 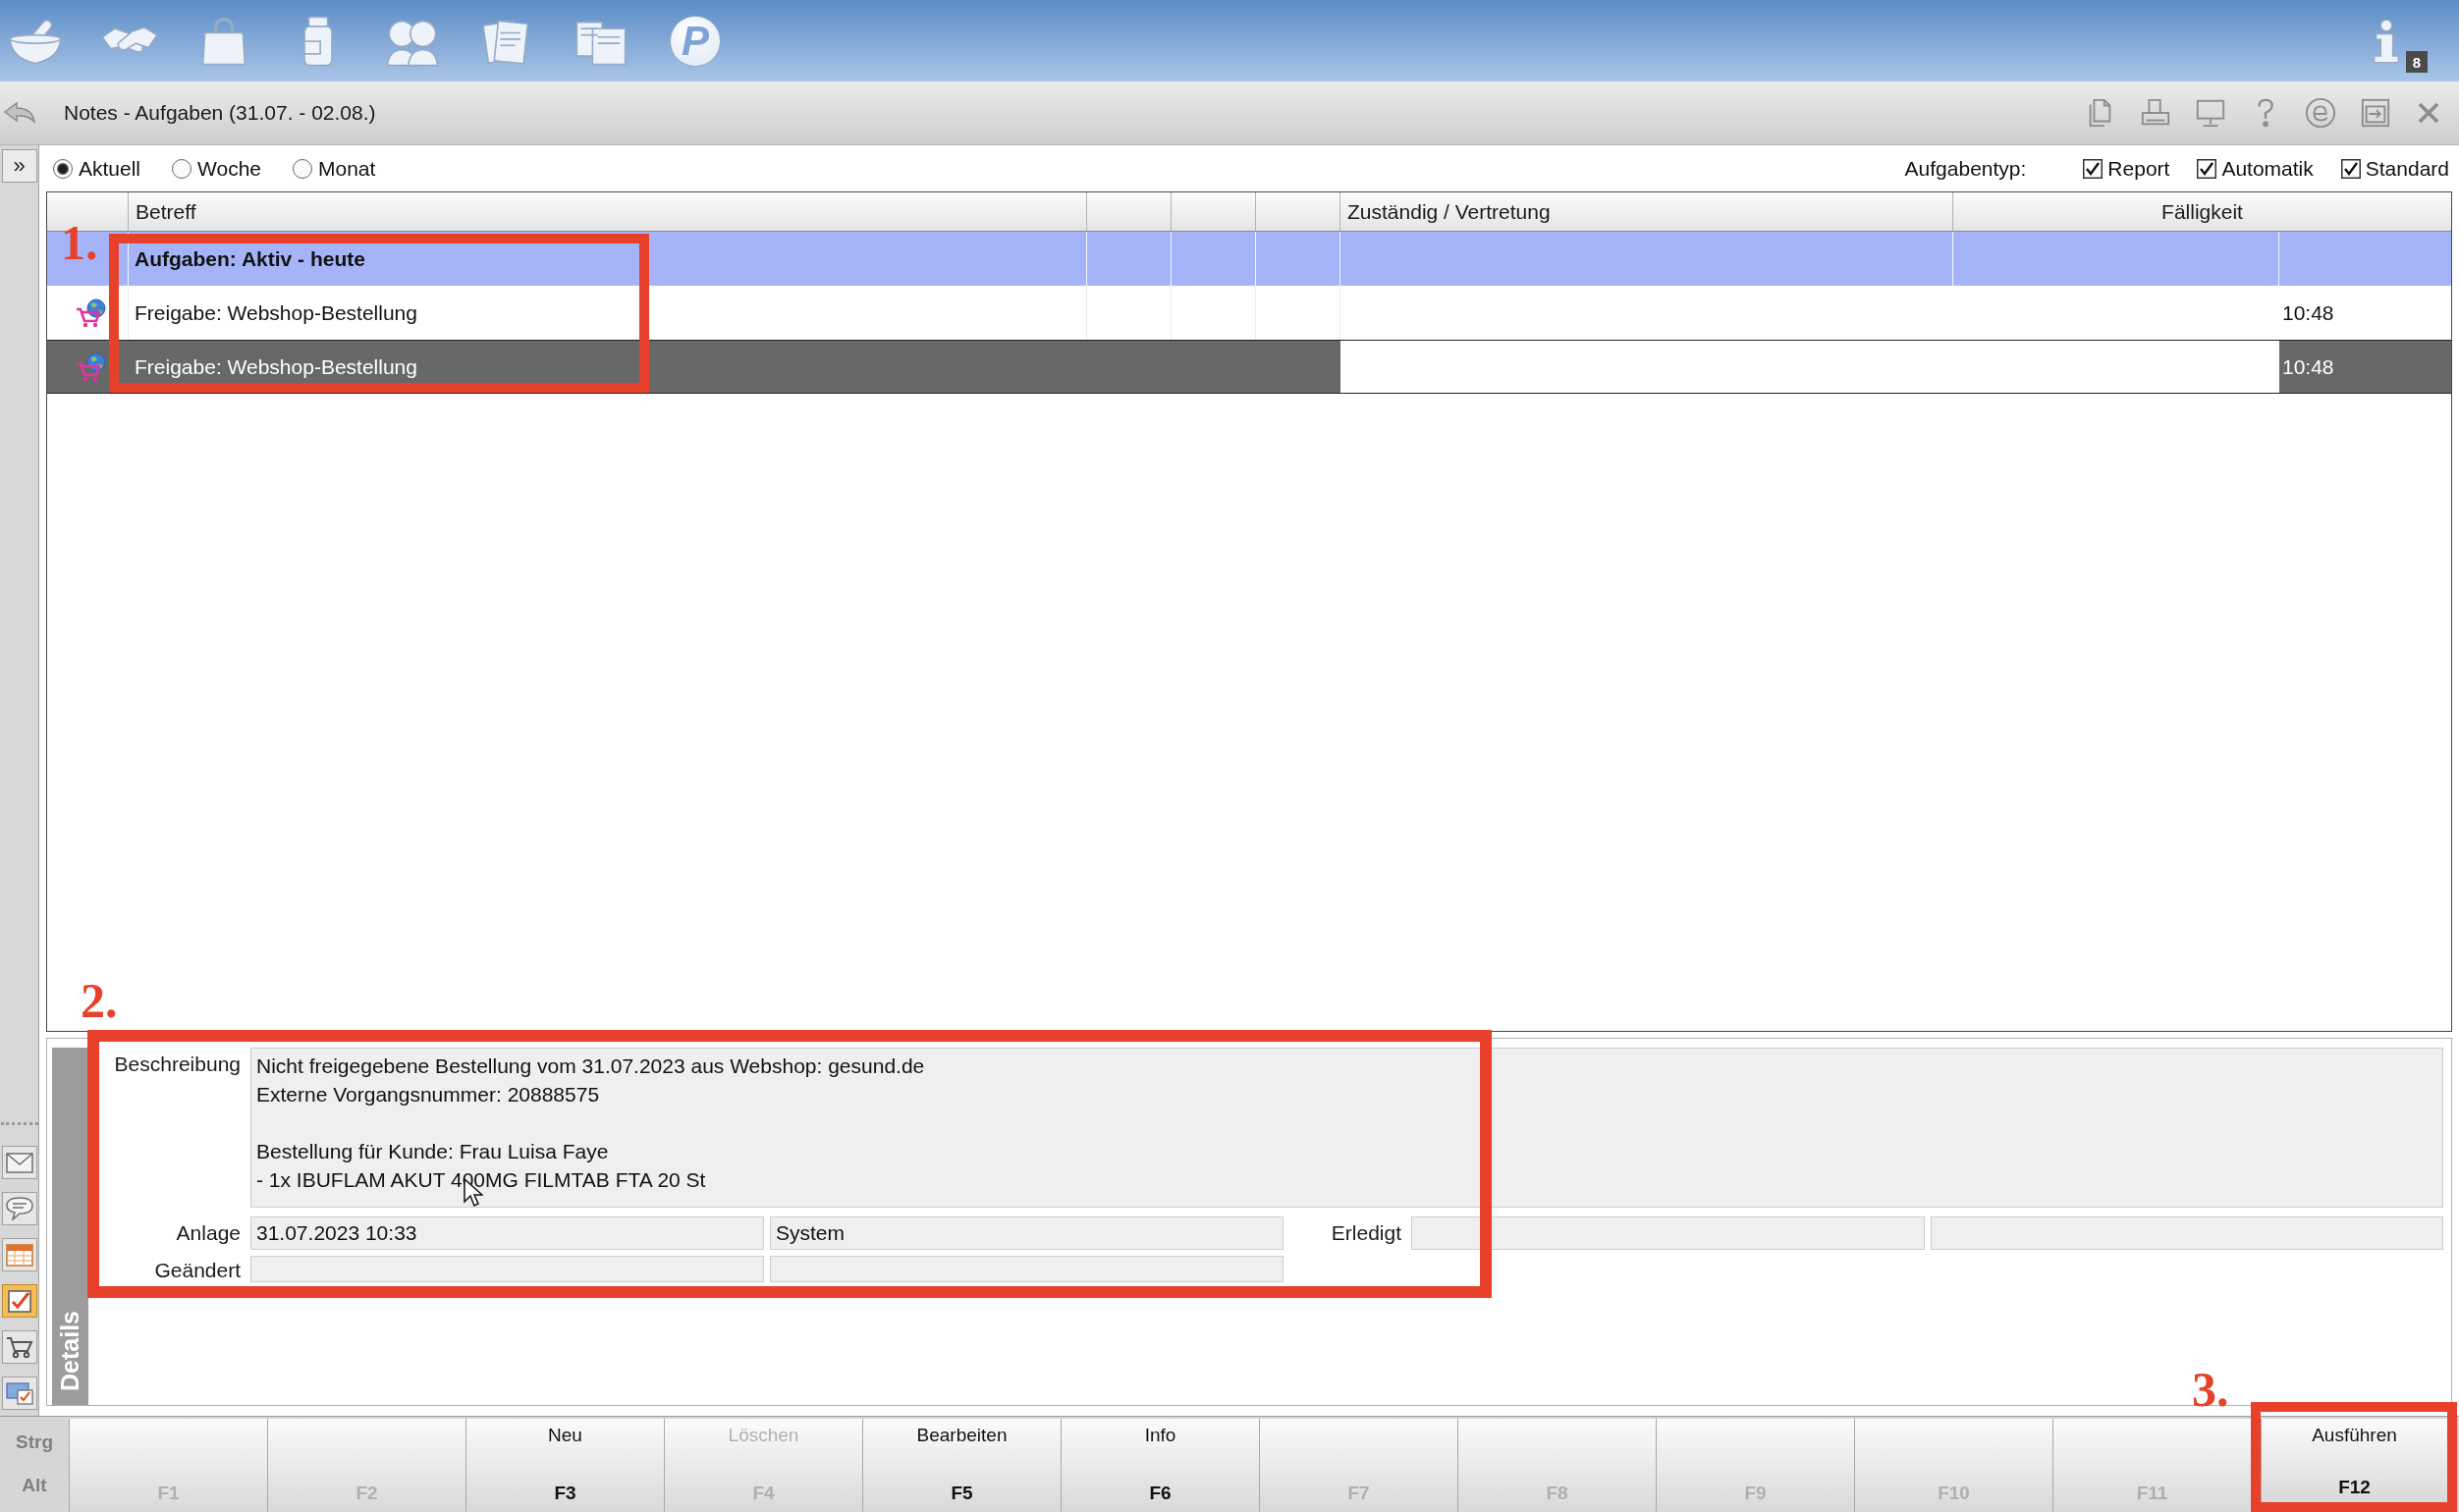 What do you see at coordinates (217, 168) in the screenshot?
I see `period-radio: Woche` at bounding box center [217, 168].